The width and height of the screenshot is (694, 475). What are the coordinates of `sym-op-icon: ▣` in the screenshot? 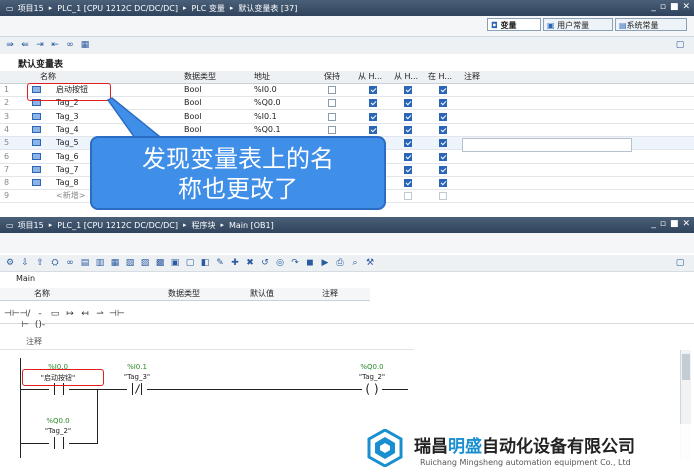 It's located at (175, 263).